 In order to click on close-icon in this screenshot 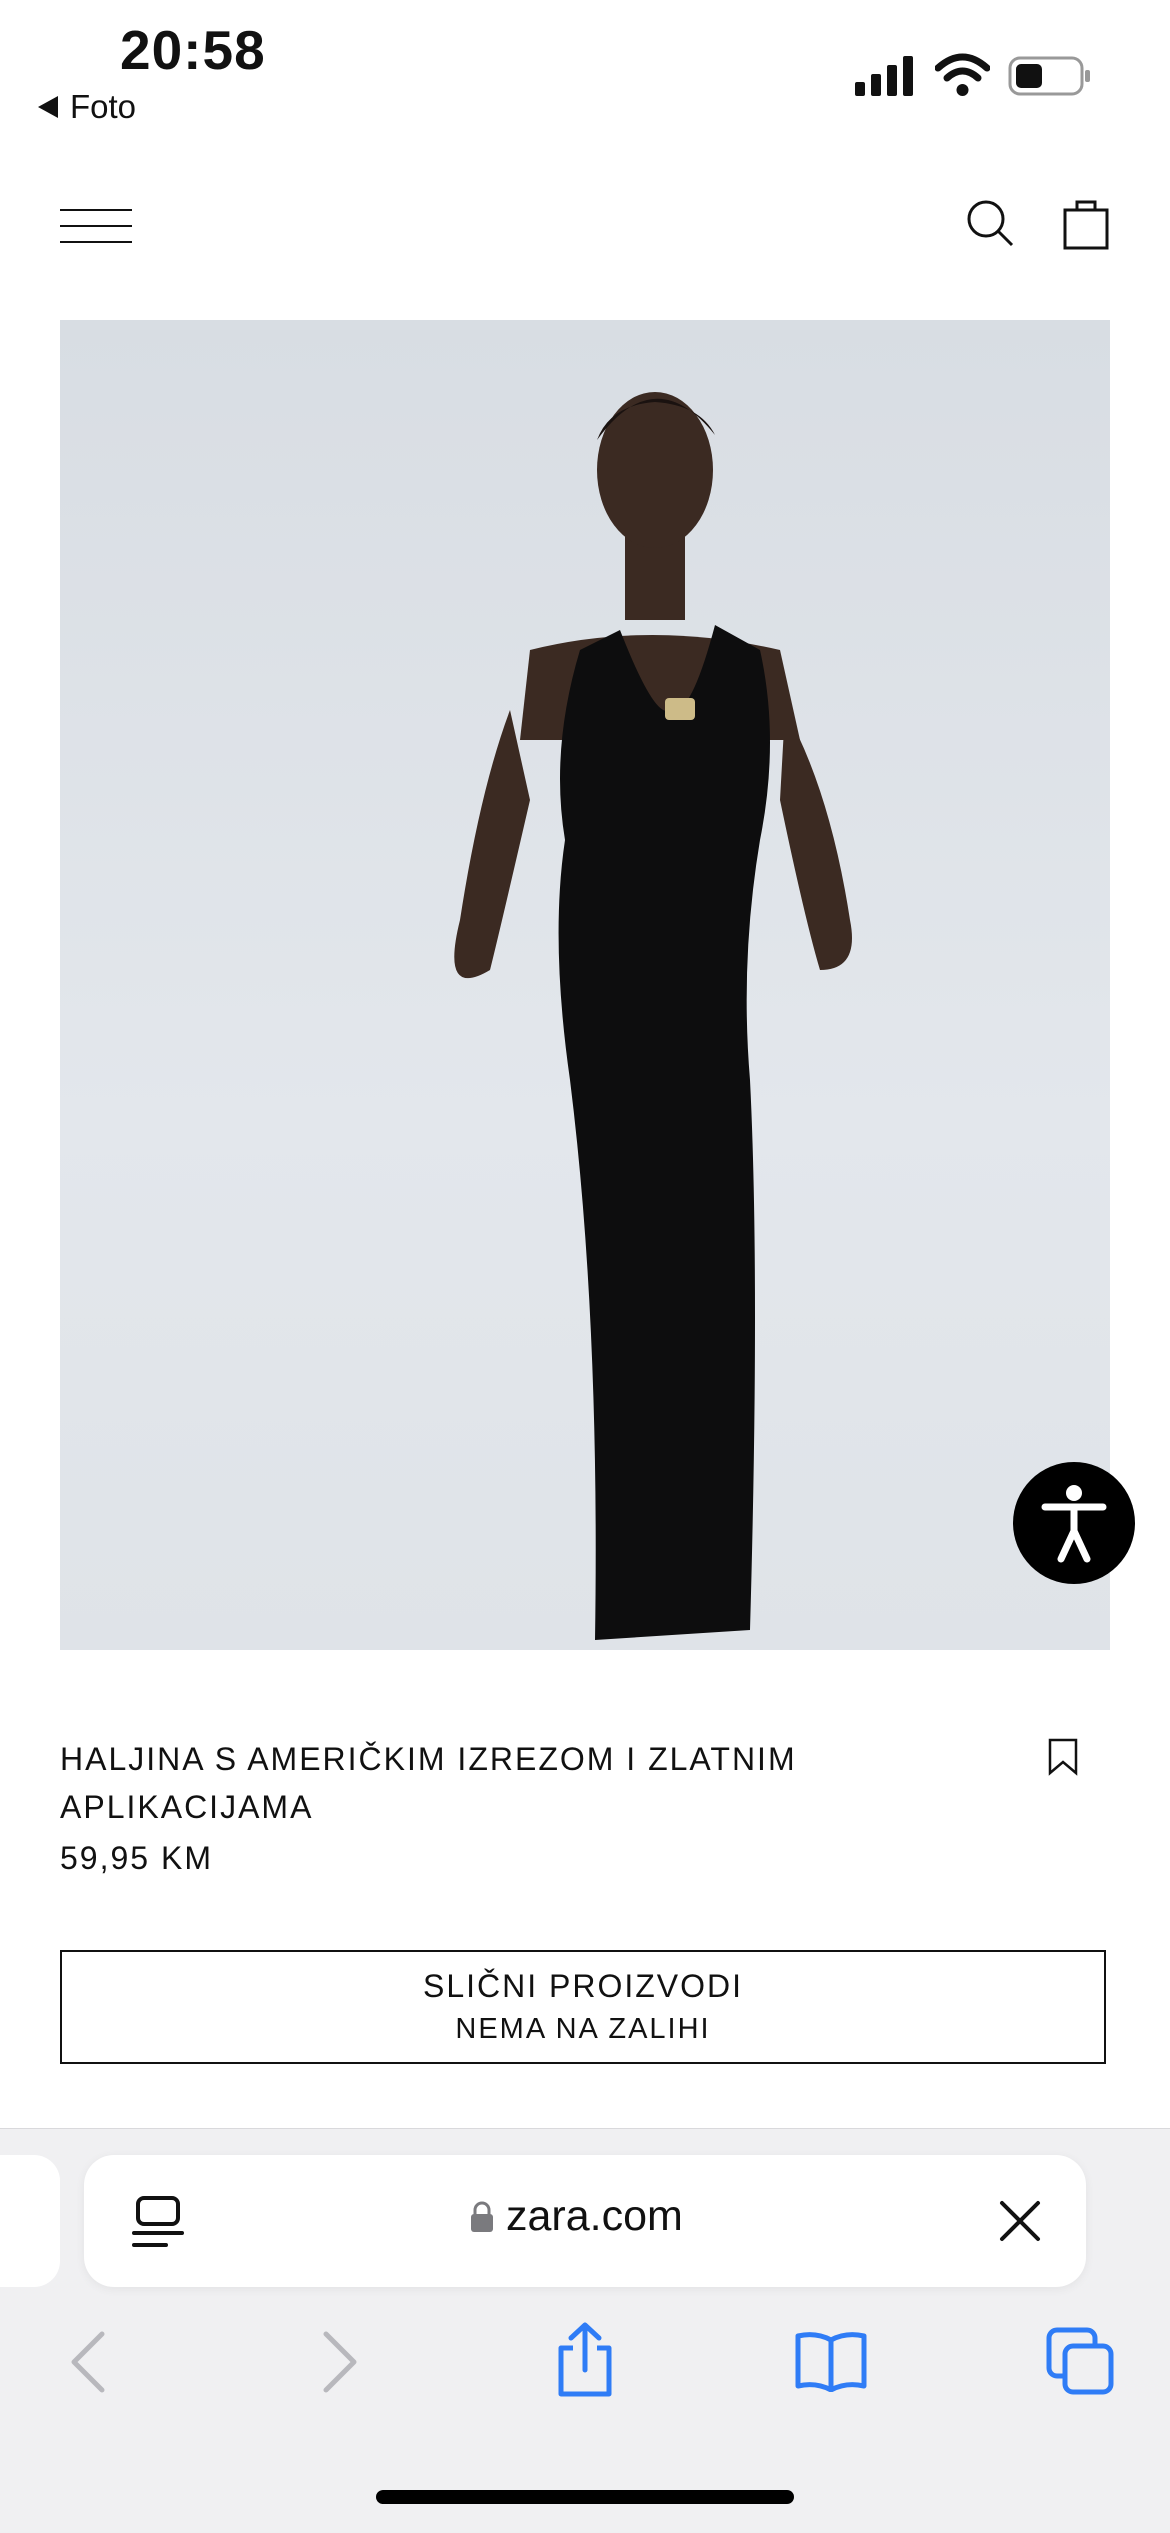, I will do `click(1020, 2221)`.